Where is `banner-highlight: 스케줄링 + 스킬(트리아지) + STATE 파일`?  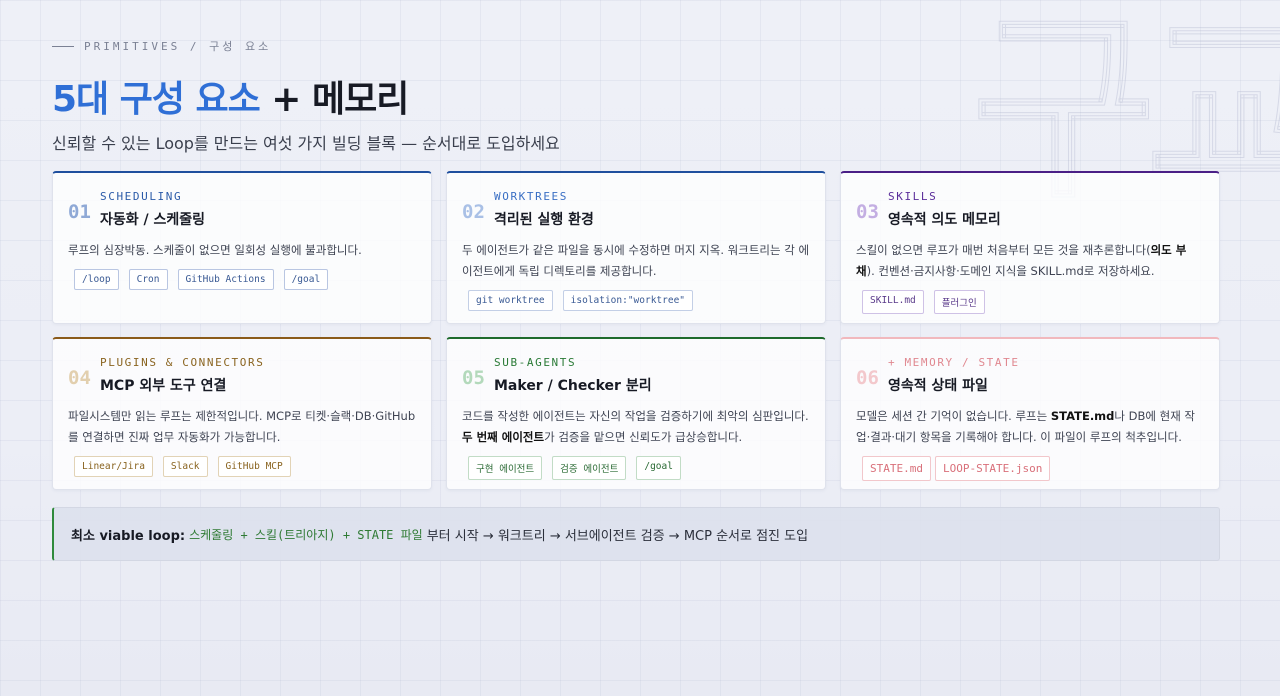 banner-highlight: 스케줄링 + 스킬(트리아지) + STATE 파일 is located at coordinates (306, 534).